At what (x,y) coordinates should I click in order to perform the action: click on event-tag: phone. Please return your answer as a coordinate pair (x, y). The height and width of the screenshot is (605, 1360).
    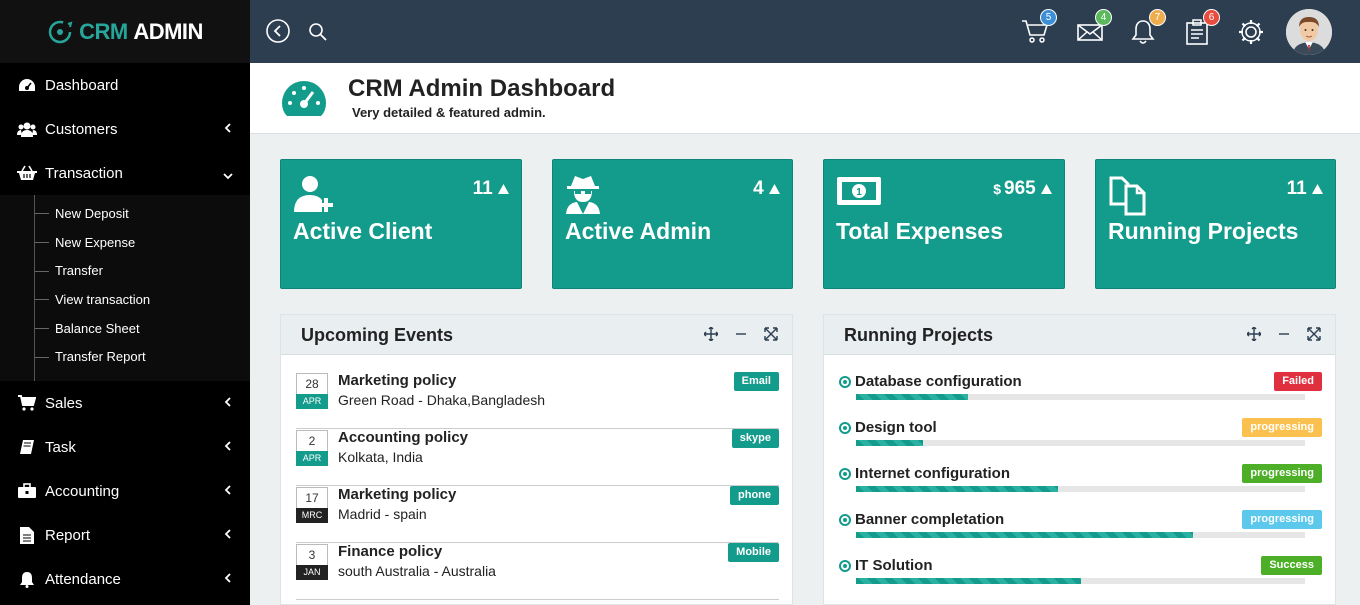
    Looking at the image, I should click on (754, 495).